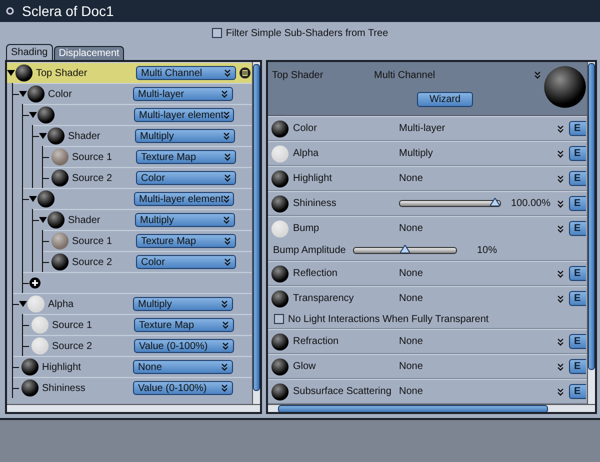 This screenshot has width=600, height=462. What do you see at coordinates (132, 303) in the screenshot?
I see `shader-tree-row: Alpha Multiply` at bounding box center [132, 303].